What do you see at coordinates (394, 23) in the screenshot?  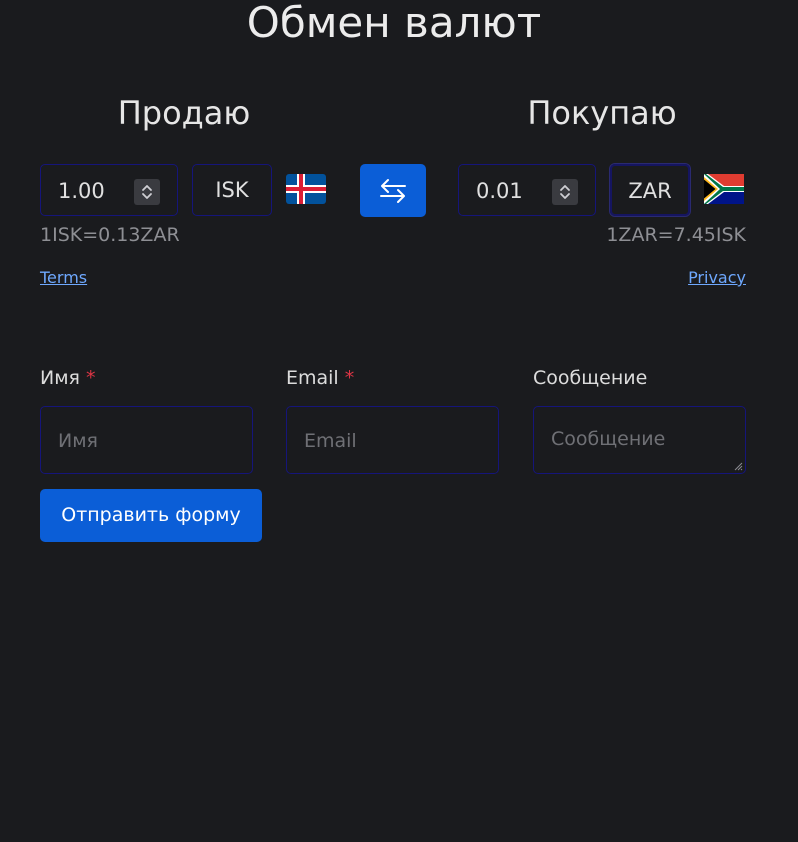 I see `page-title: Обмен валют` at bounding box center [394, 23].